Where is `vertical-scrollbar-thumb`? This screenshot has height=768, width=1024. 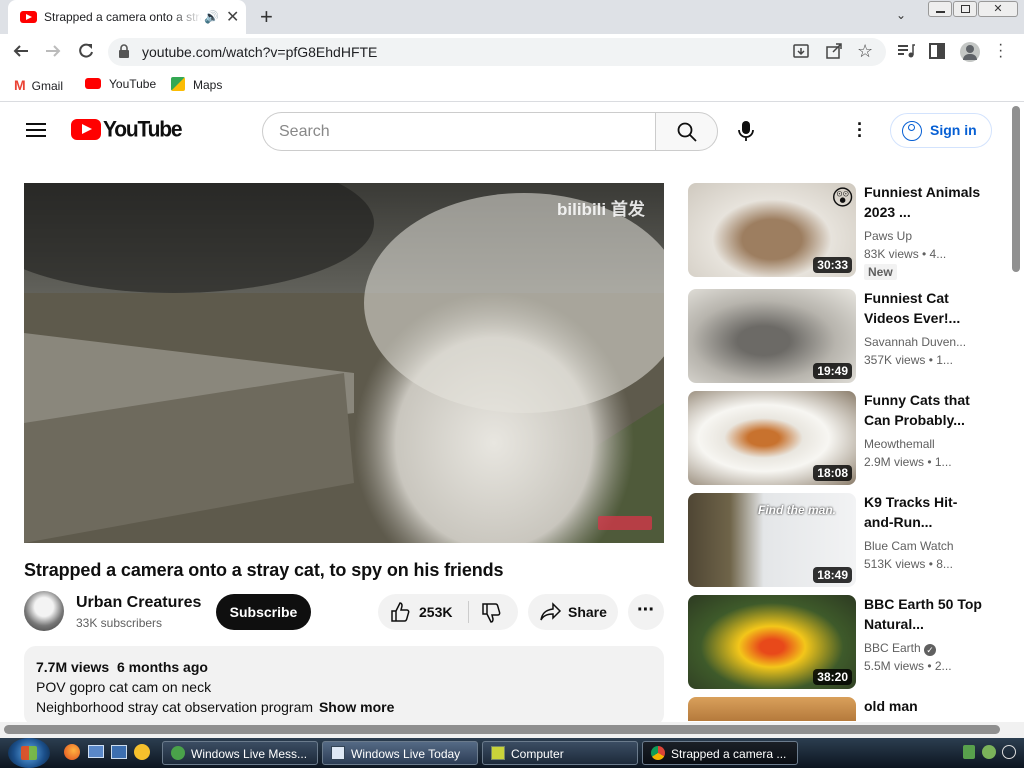 vertical-scrollbar-thumb is located at coordinates (1016, 189).